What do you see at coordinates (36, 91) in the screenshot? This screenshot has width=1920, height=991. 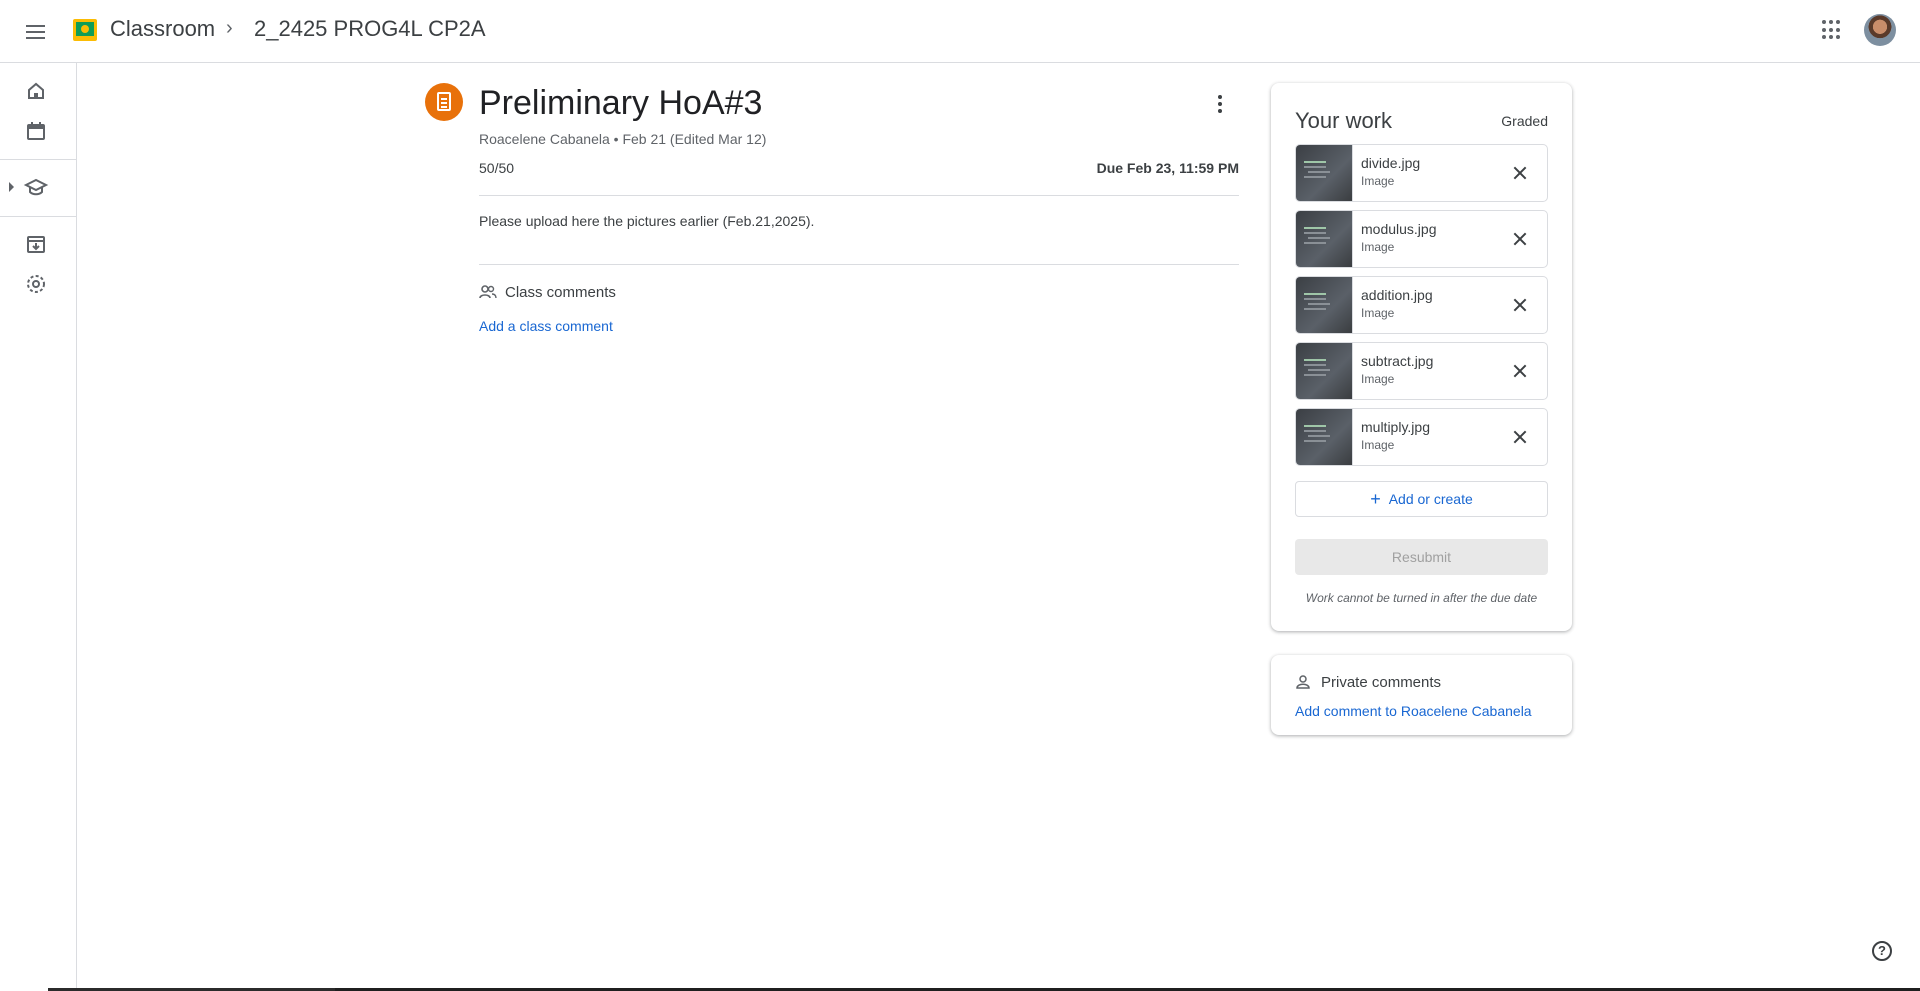 I see `home-icon` at bounding box center [36, 91].